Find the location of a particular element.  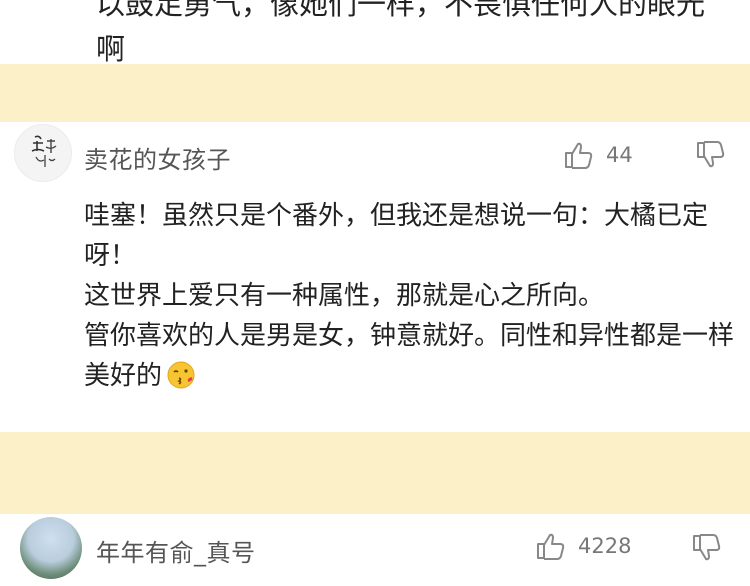

like-button: 44 is located at coordinates (598, 155).